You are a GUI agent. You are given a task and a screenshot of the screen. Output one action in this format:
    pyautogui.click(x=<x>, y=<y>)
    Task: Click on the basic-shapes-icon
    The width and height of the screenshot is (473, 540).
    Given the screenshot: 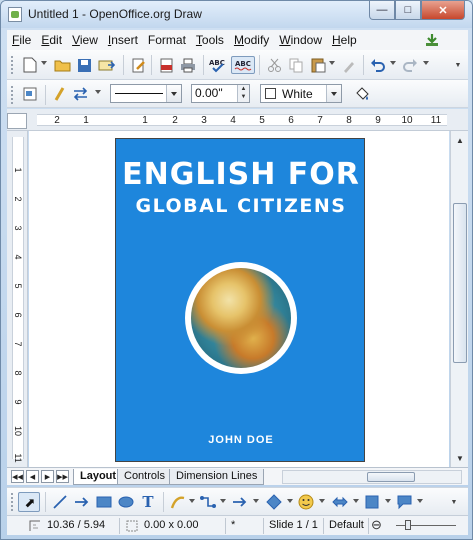 What is the action you would take?
    pyautogui.click(x=274, y=502)
    